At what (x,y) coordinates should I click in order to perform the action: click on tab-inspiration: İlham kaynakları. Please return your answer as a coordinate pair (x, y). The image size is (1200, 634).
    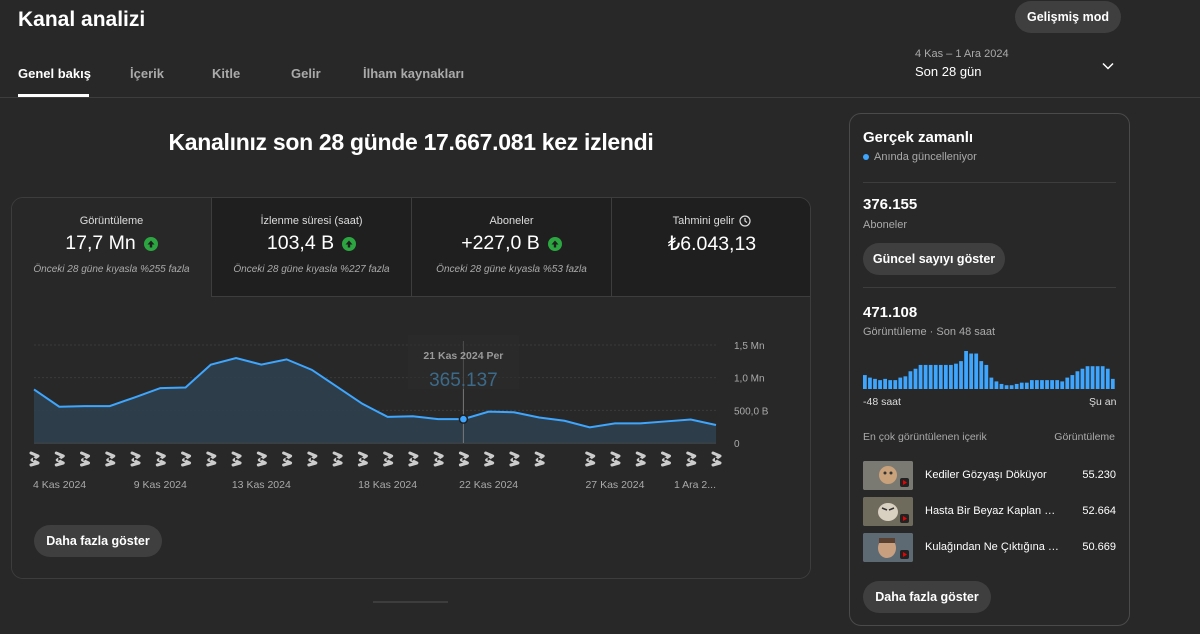
    Looking at the image, I should click on (413, 73).